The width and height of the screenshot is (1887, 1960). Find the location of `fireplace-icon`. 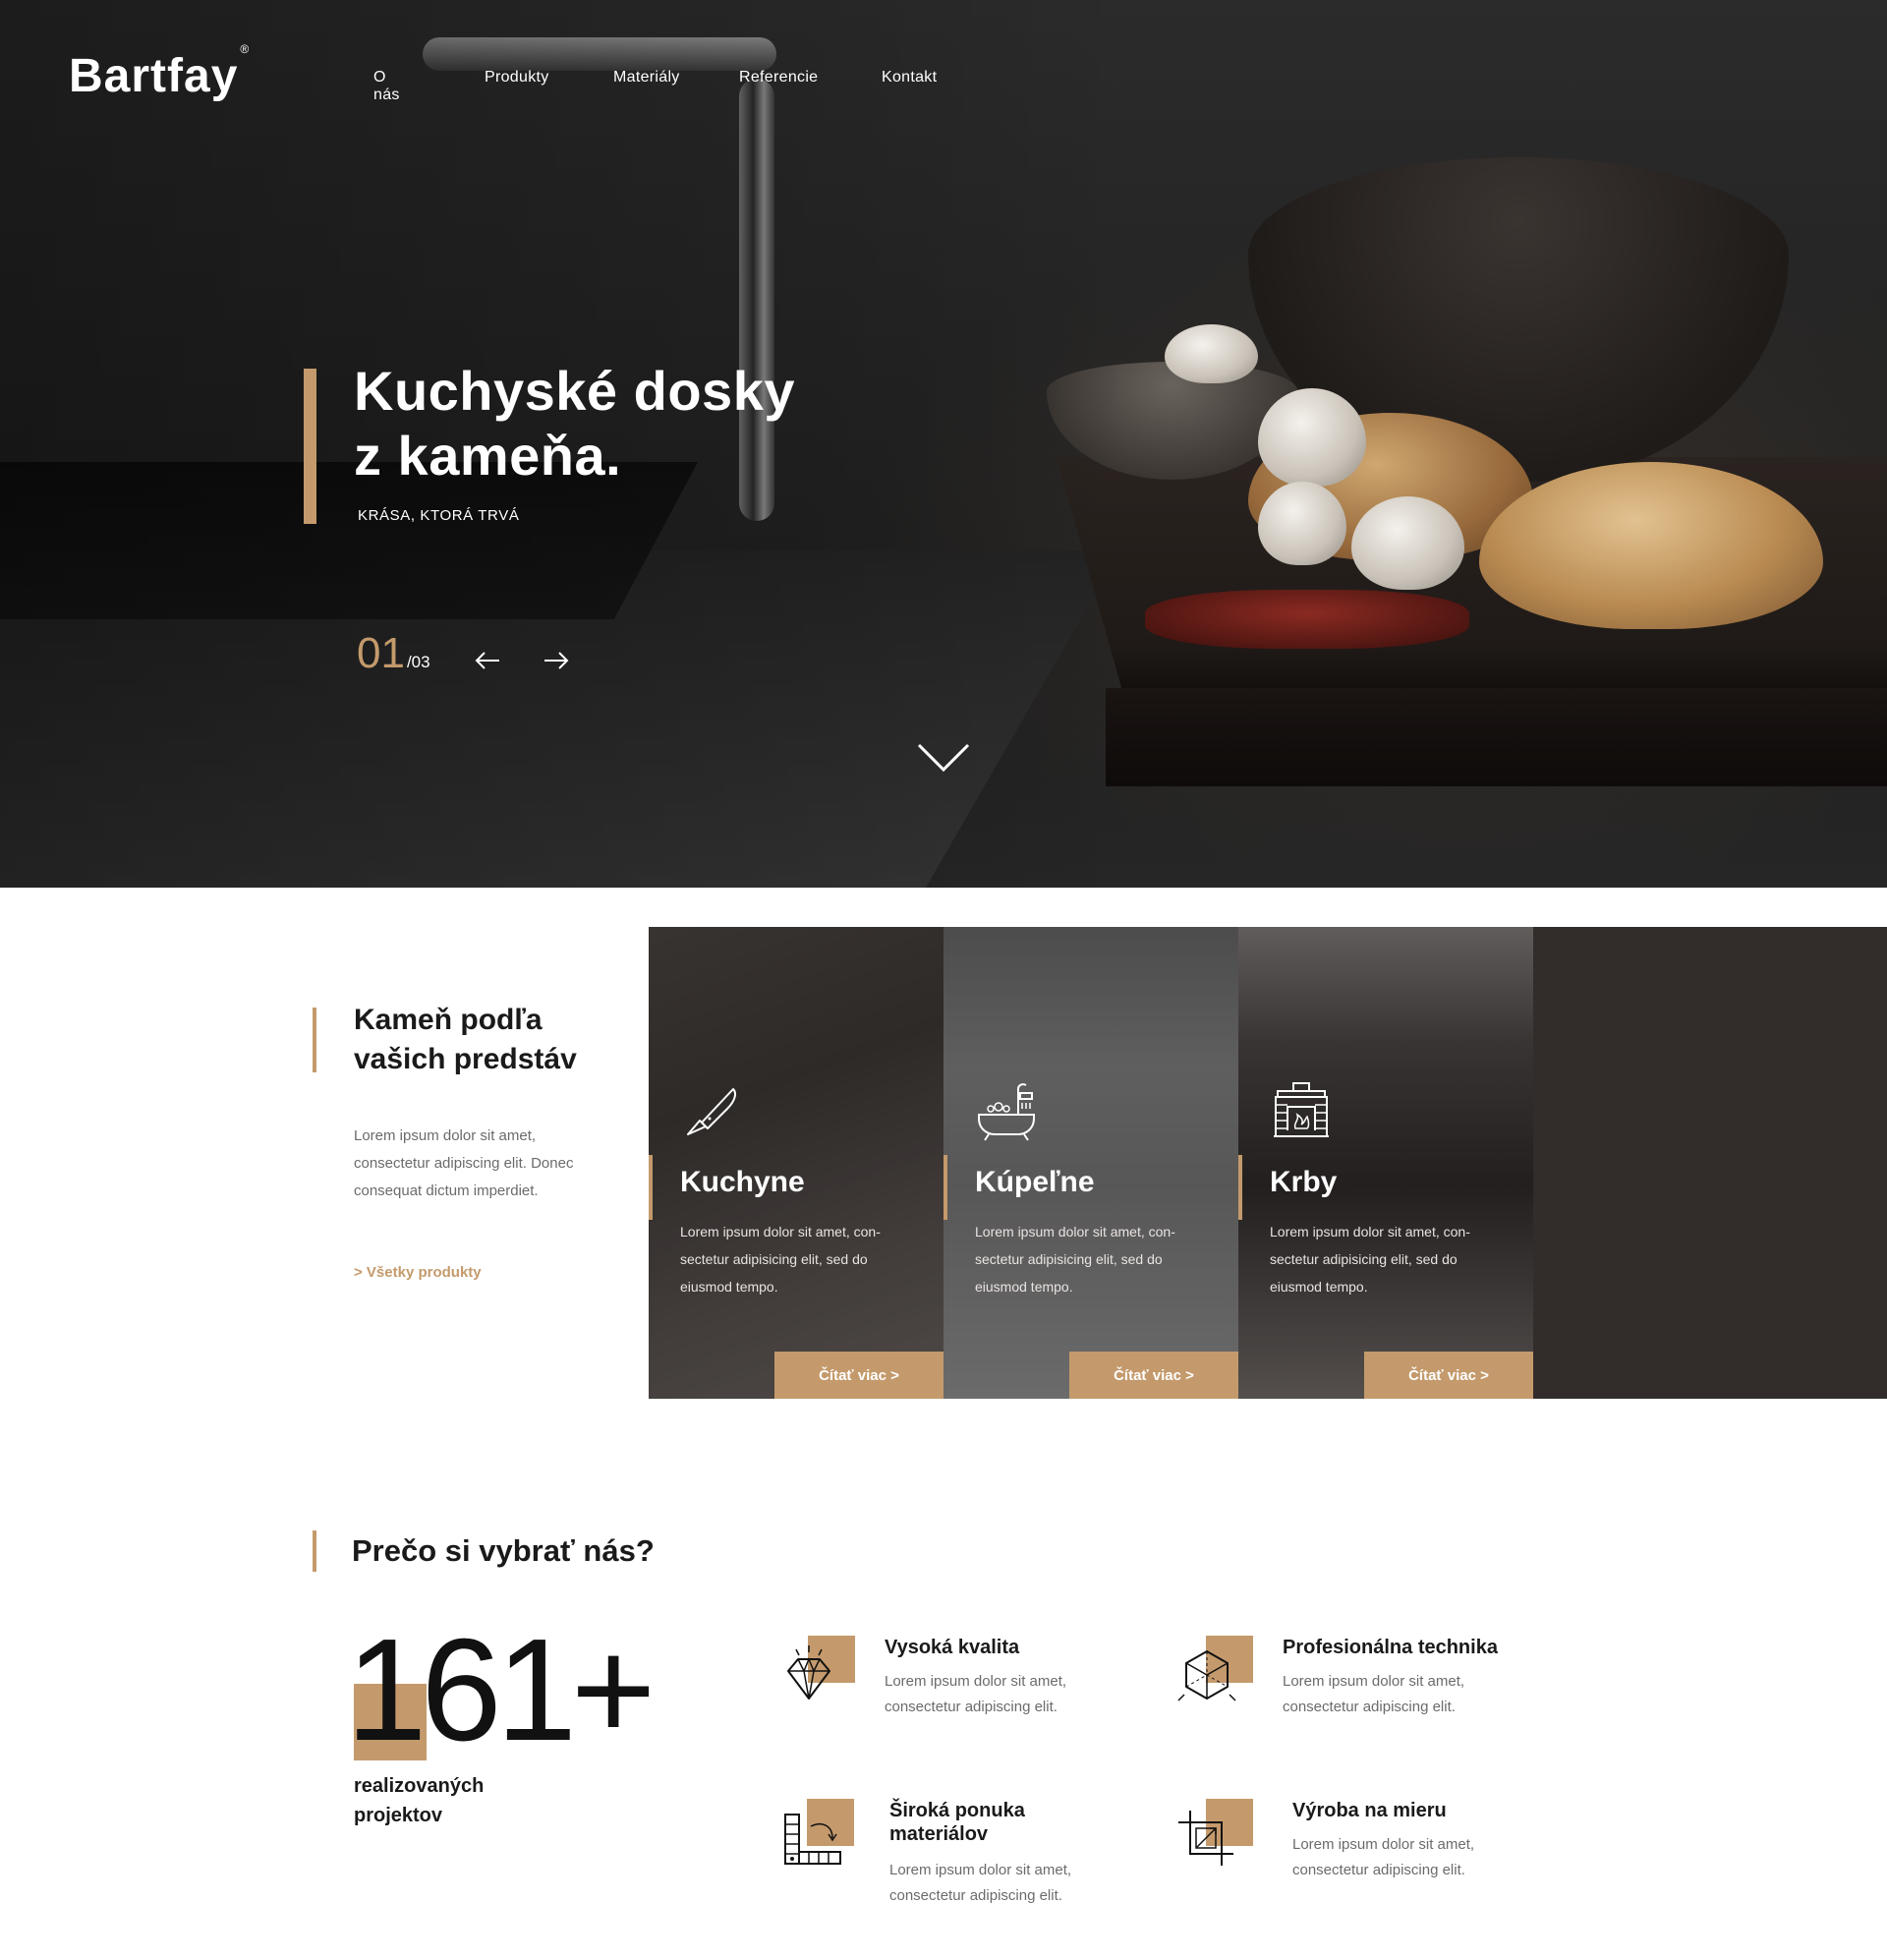

fireplace-icon is located at coordinates (1301, 1109).